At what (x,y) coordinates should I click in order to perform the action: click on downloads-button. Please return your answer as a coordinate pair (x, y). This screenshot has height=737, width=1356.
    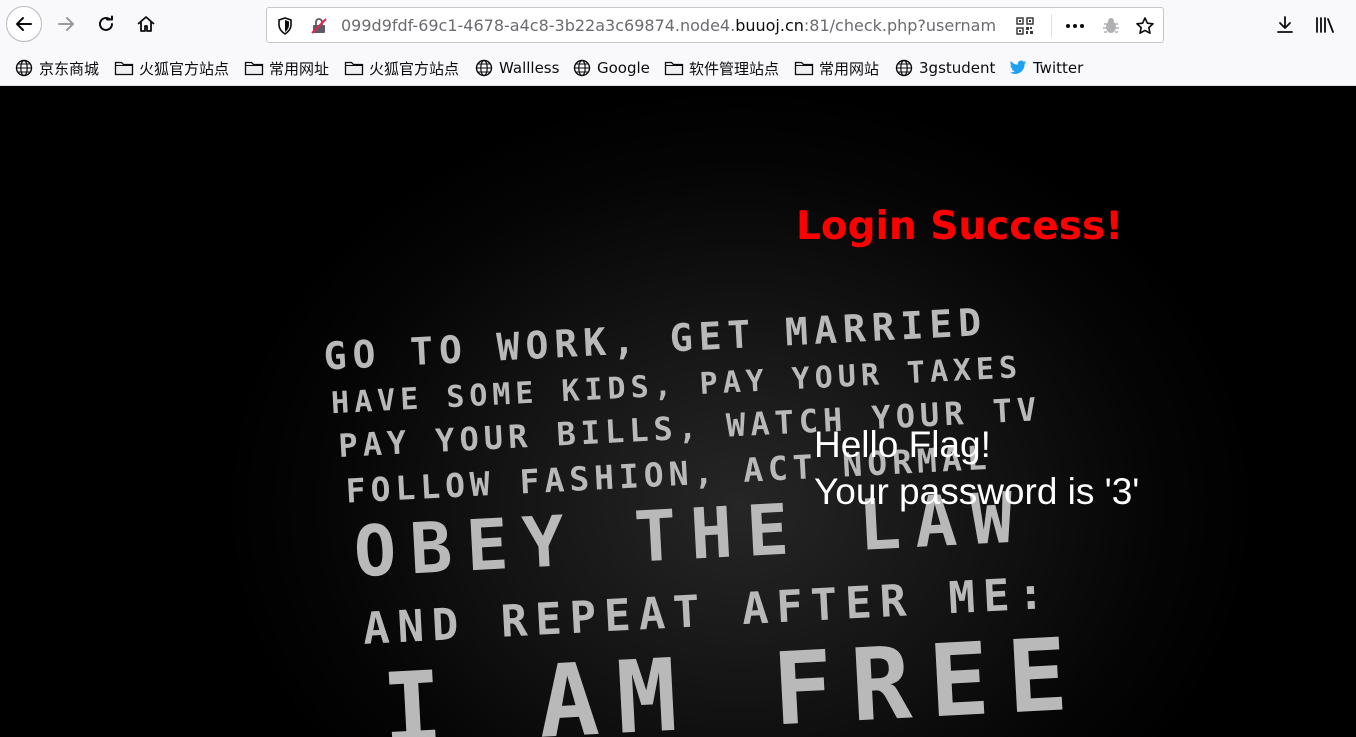
    Looking at the image, I should click on (1285, 25).